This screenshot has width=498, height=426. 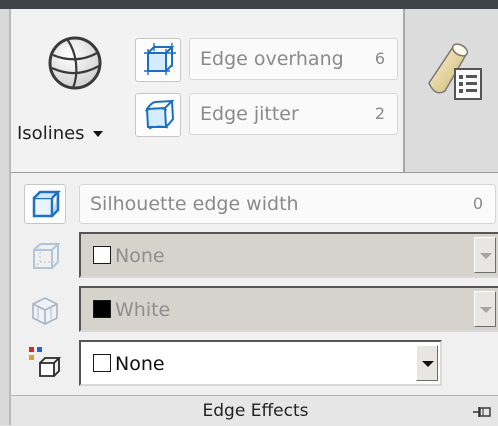 I want to click on edge-color-select: None, so click(x=260, y=363).